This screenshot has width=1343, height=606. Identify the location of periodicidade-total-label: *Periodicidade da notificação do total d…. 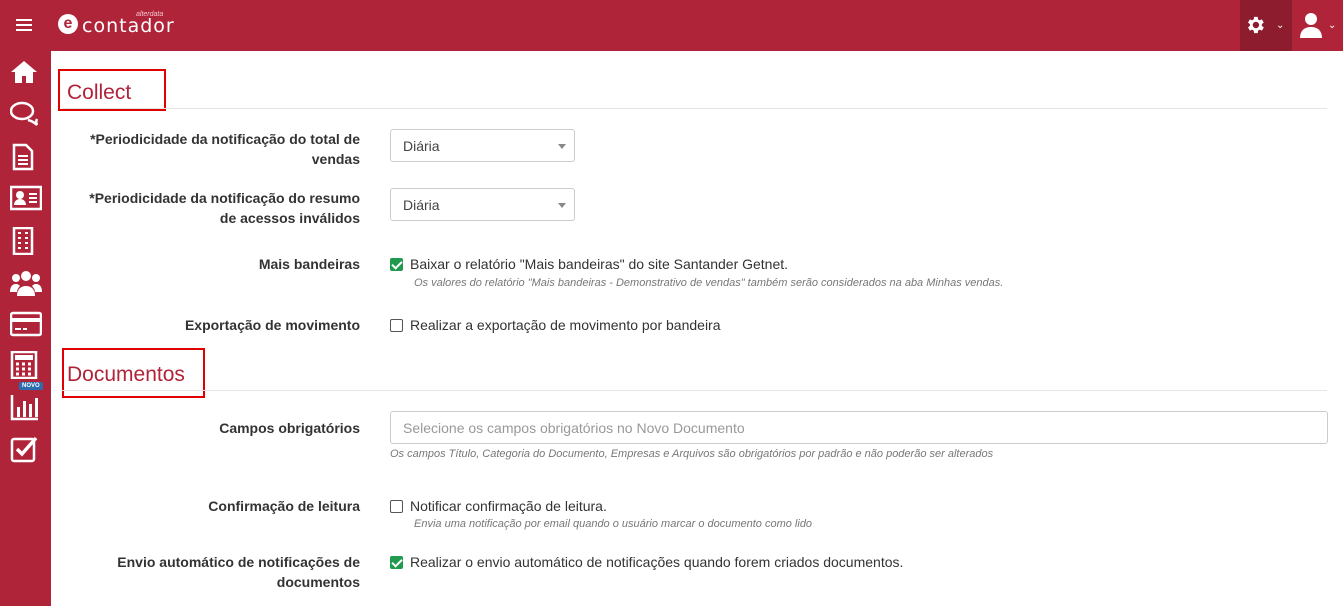
(225, 149).